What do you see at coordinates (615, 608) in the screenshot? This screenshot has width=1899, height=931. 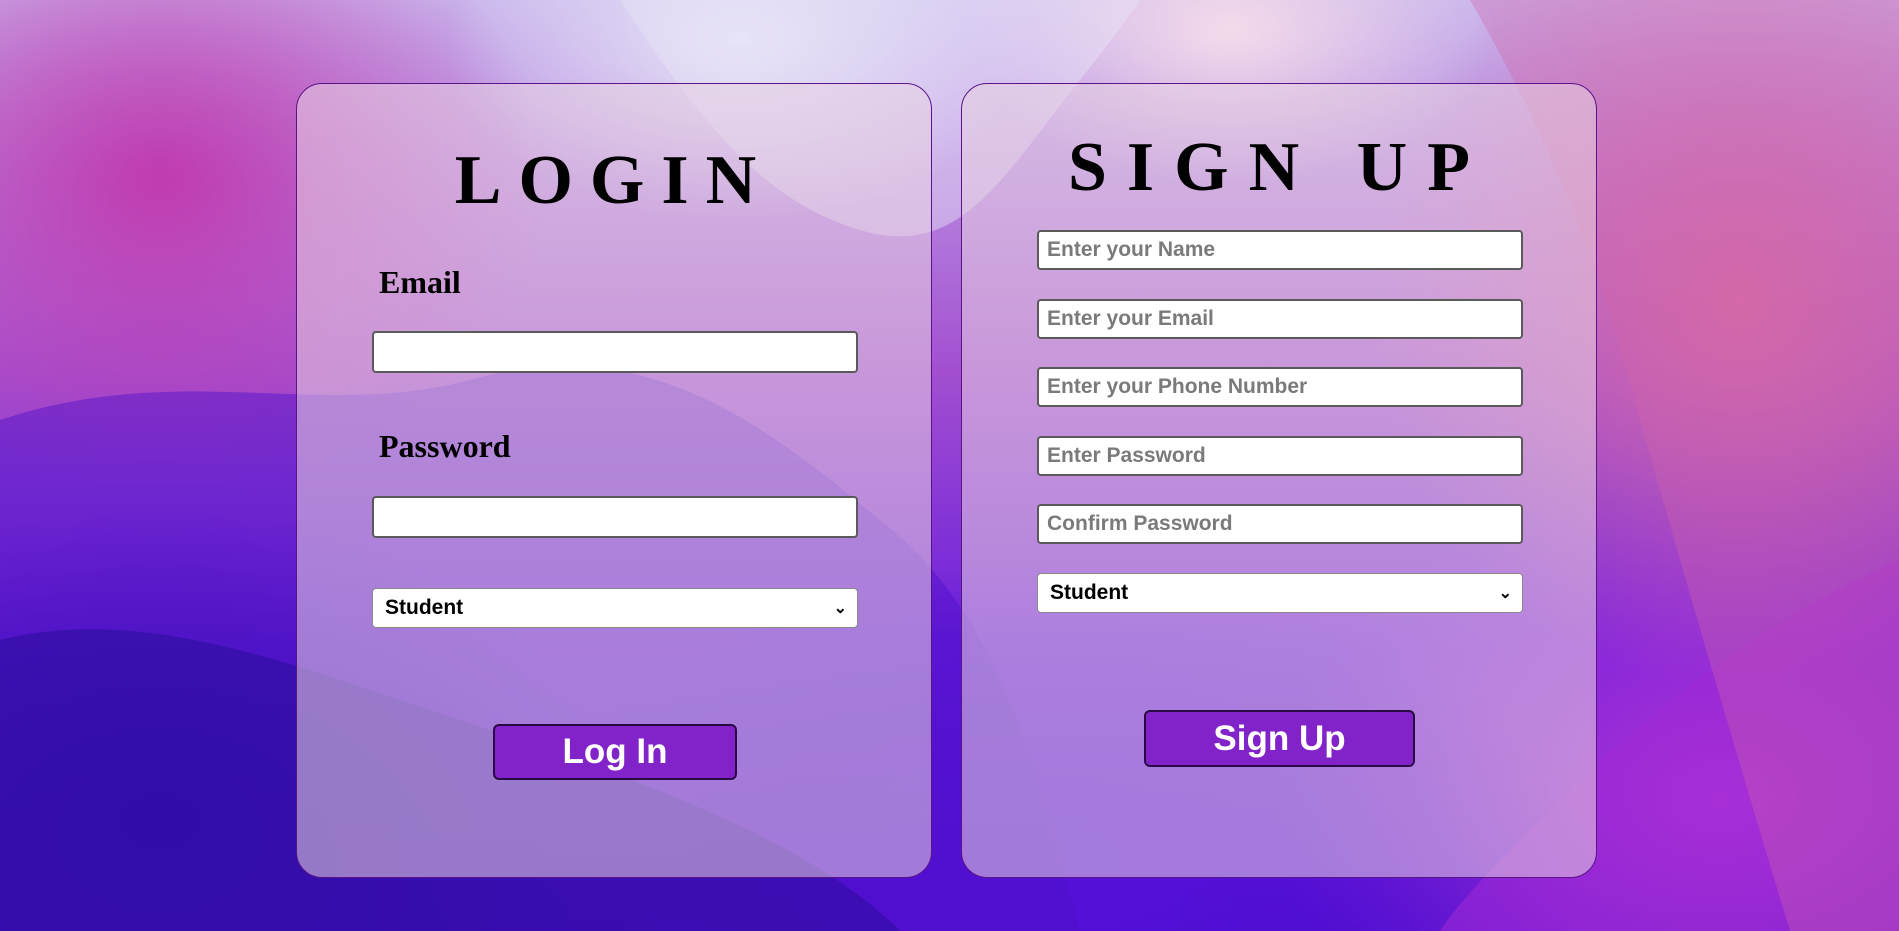 I see `login-role-select: Student ⌄` at bounding box center [615, 608].